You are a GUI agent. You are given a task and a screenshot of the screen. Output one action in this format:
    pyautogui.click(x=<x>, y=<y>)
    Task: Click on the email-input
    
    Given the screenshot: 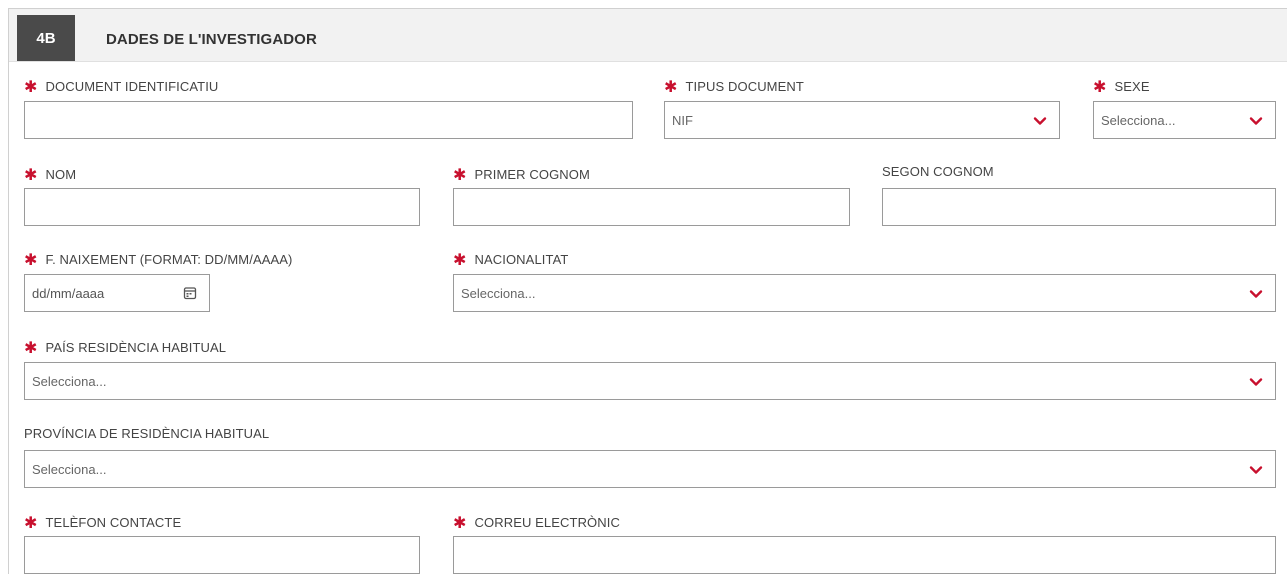 What is the action you would take?
    pyautogui.click(x=864, y=555)
    